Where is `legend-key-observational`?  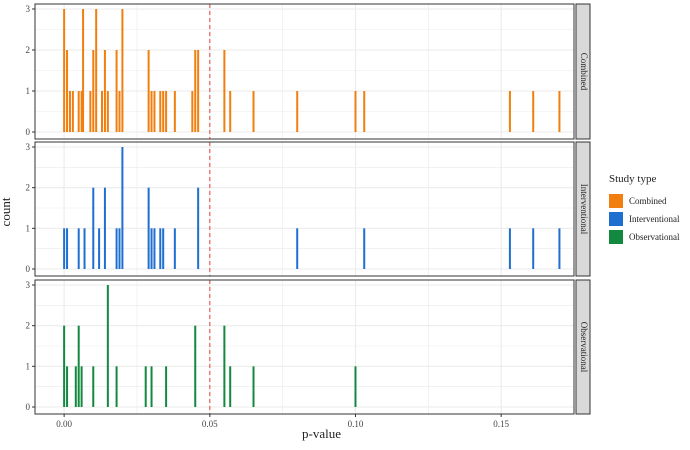
legend-key-observational is located at coordinates (616, 237).